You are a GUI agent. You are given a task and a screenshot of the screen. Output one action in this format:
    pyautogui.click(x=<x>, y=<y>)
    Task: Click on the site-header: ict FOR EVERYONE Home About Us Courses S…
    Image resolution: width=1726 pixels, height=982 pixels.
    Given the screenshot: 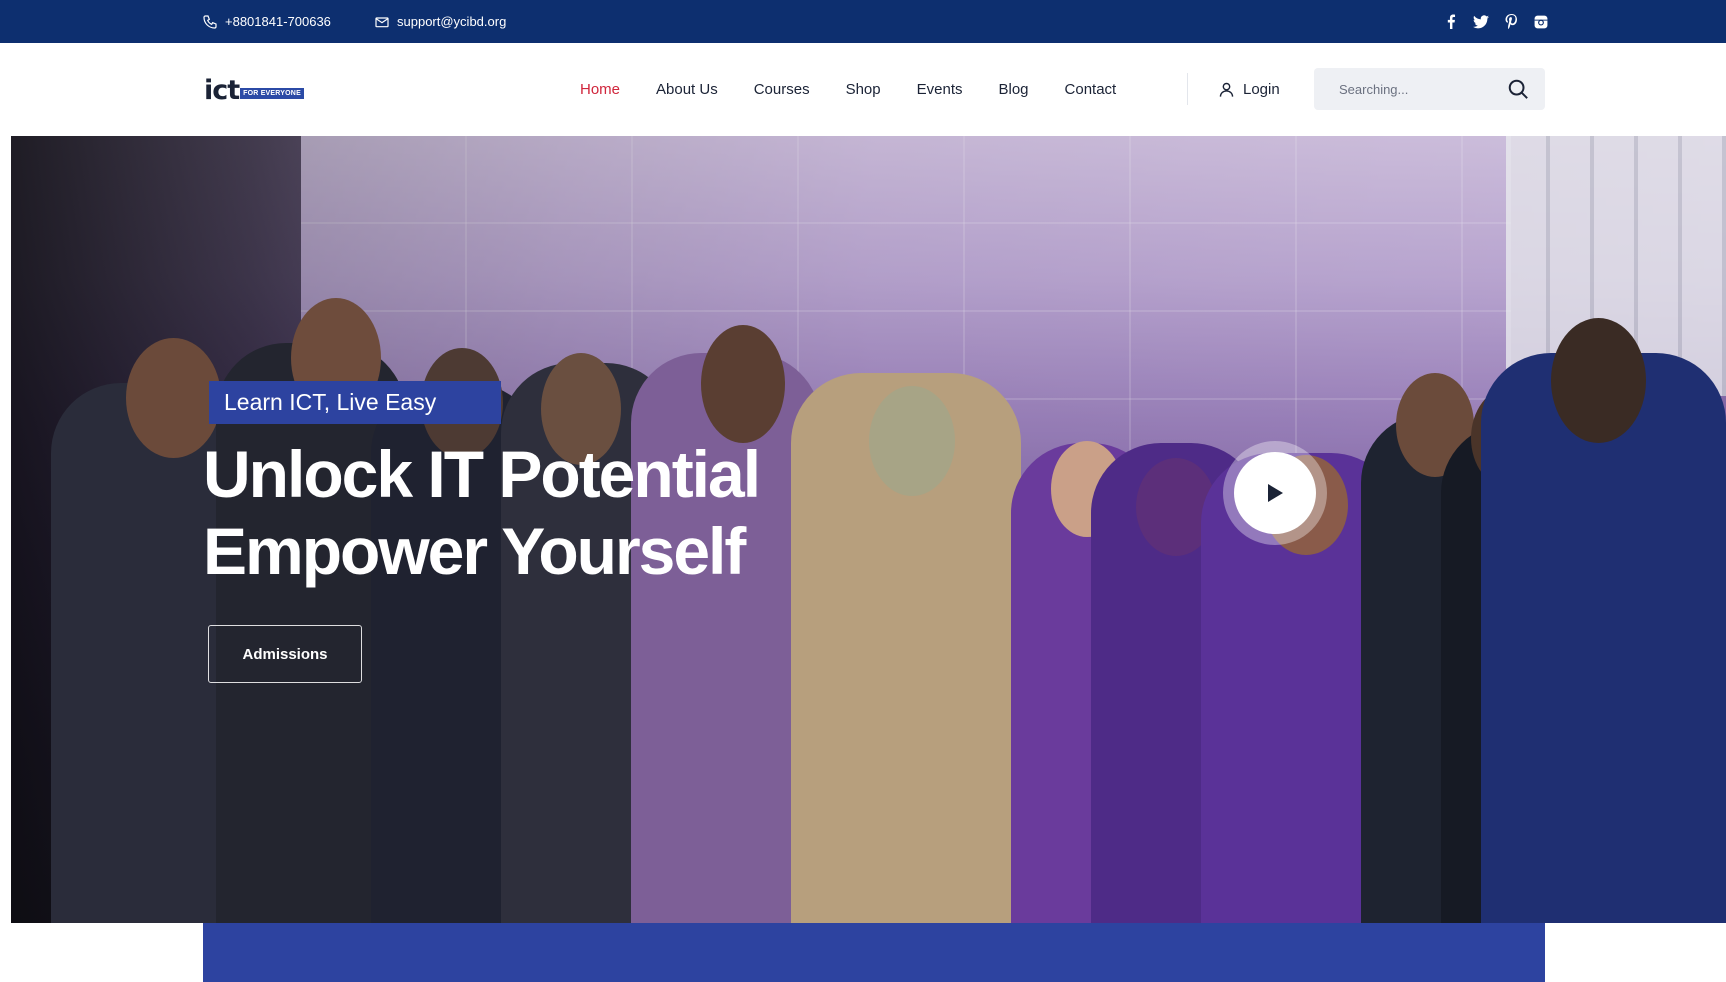 What is the action you would take?
    pyautogui.click(x=863, y=89)
    